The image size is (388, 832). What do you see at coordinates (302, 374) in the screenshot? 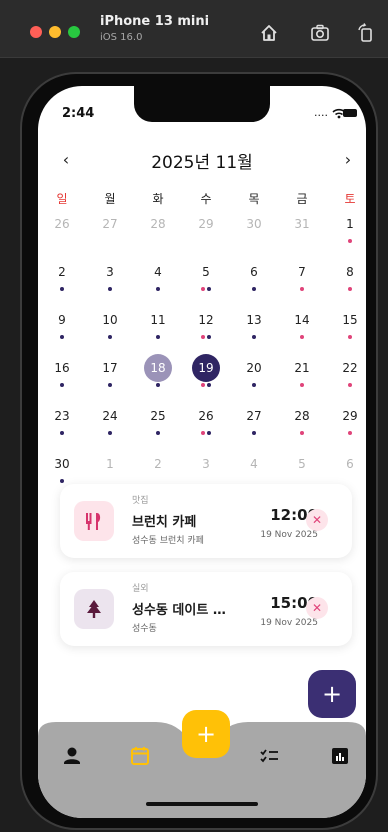
I see `calendar-day: 21` at bounding box center [302, 374].